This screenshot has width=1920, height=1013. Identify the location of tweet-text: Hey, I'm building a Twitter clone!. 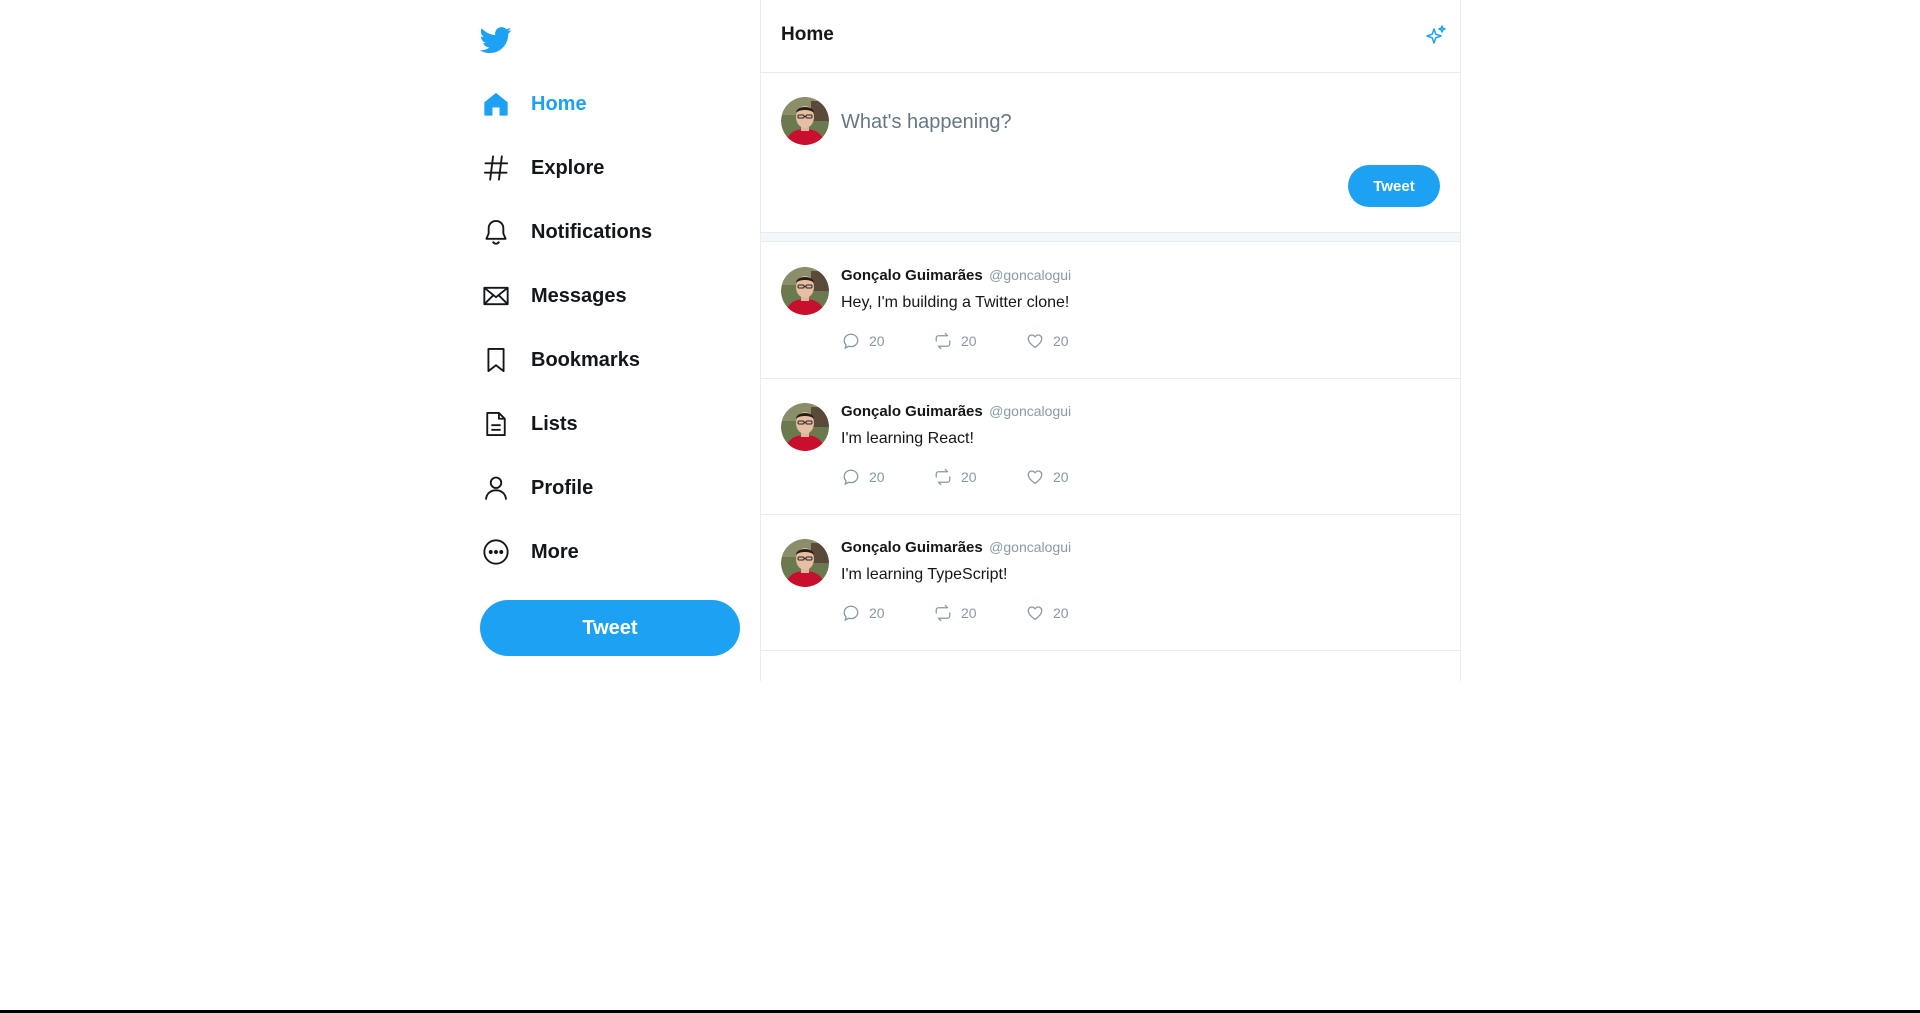
(955, 302).